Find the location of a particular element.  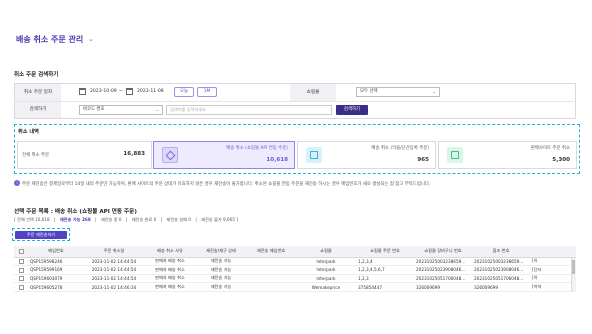

cube-icon is located at coordinates (455, 155).